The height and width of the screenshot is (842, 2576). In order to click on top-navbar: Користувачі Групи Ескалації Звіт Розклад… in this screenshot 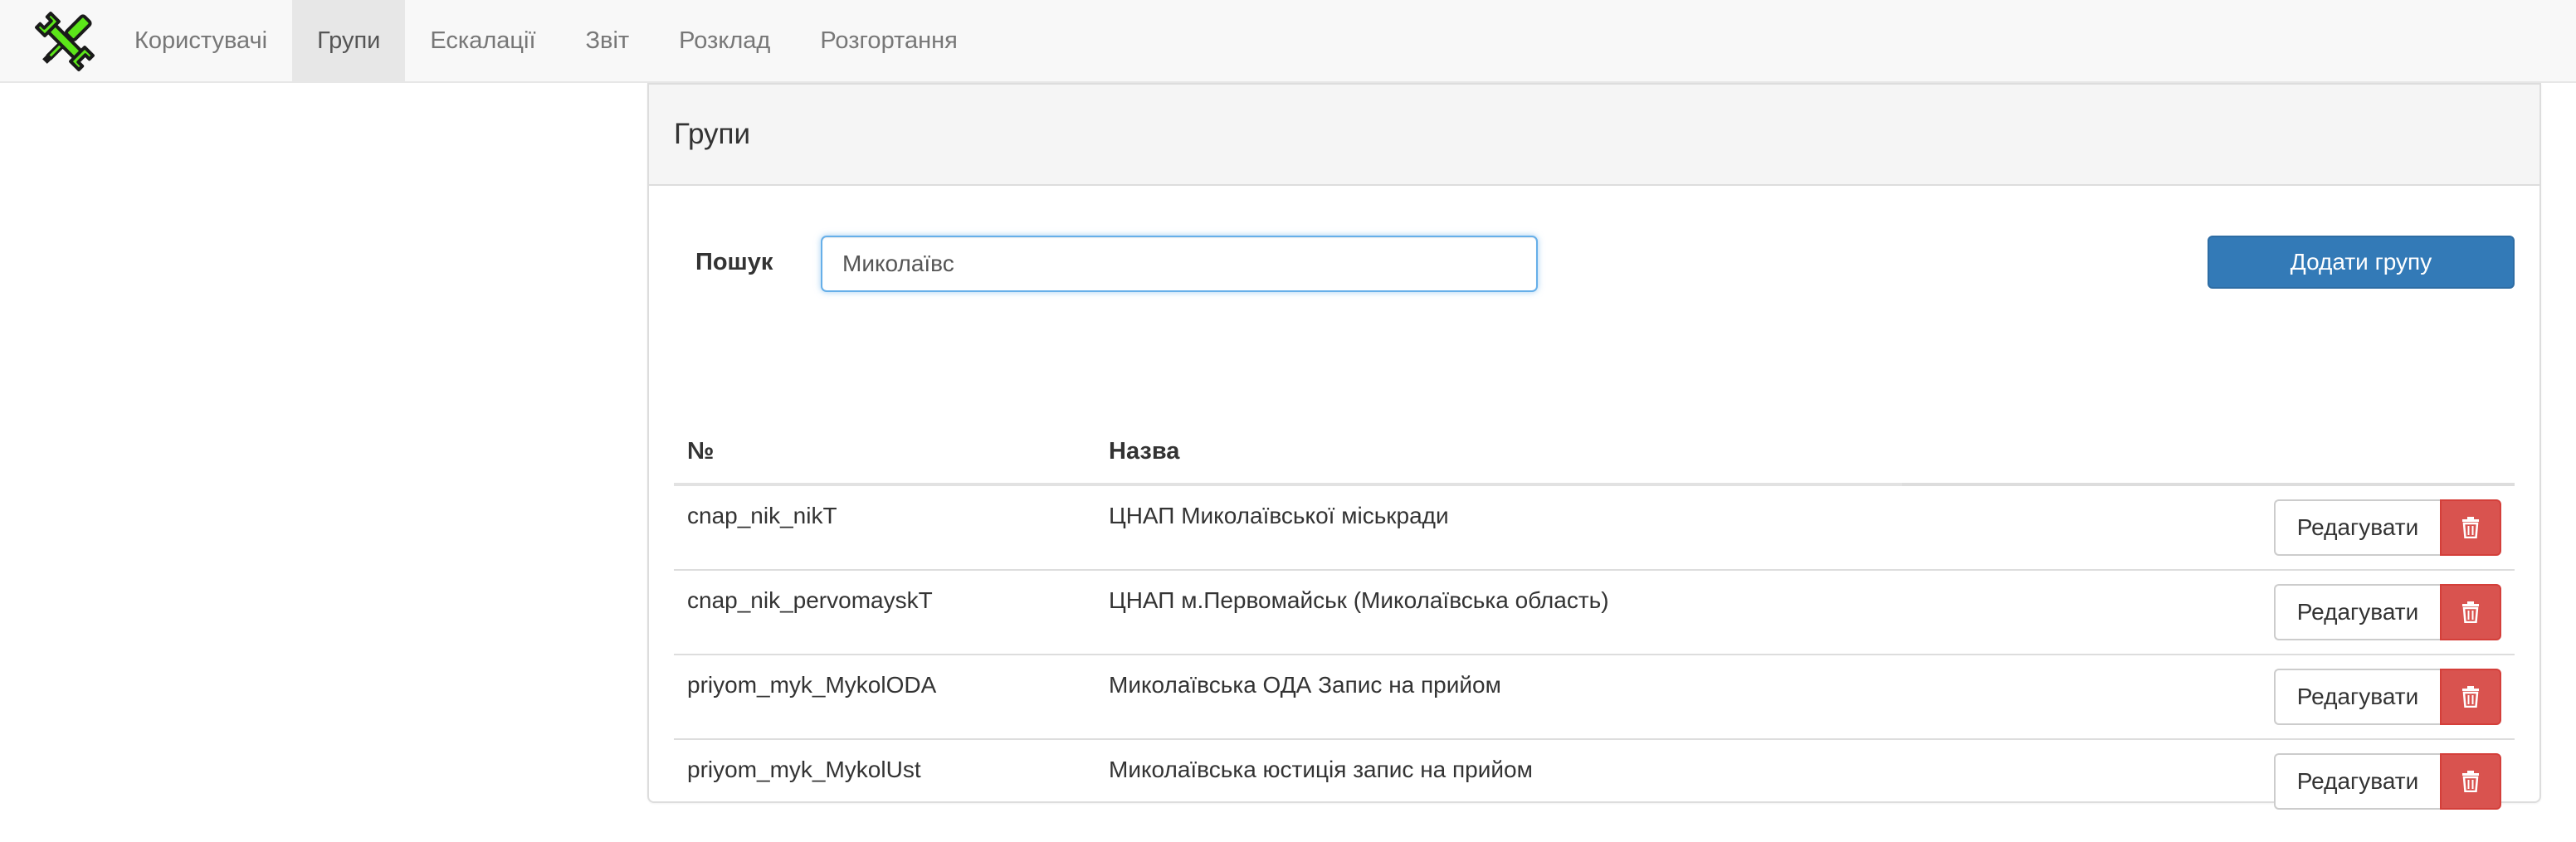, I will do `click(1288, 41)`.